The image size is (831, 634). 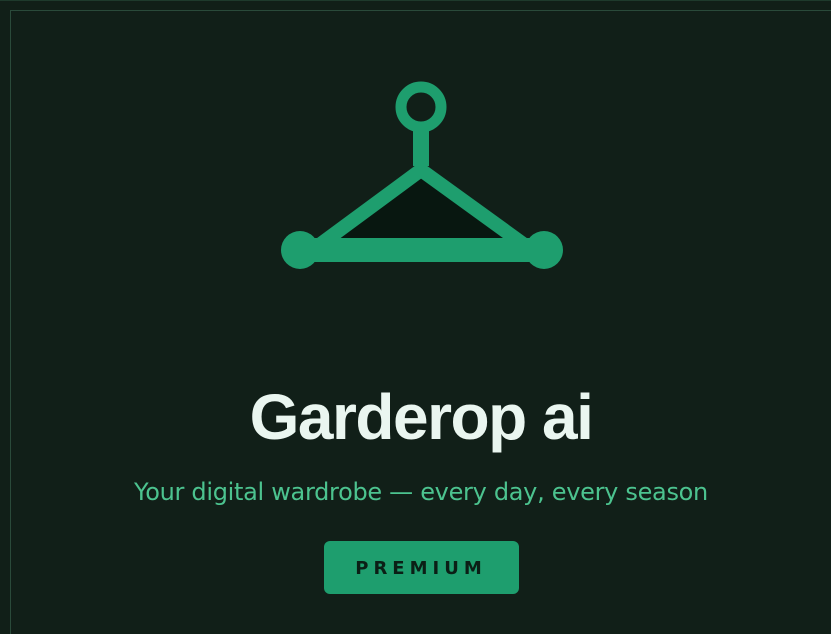 What do you see at coordinates (423, 250) in the screenshot?
I see `hanger-bar` at bounding box center [423, 250].